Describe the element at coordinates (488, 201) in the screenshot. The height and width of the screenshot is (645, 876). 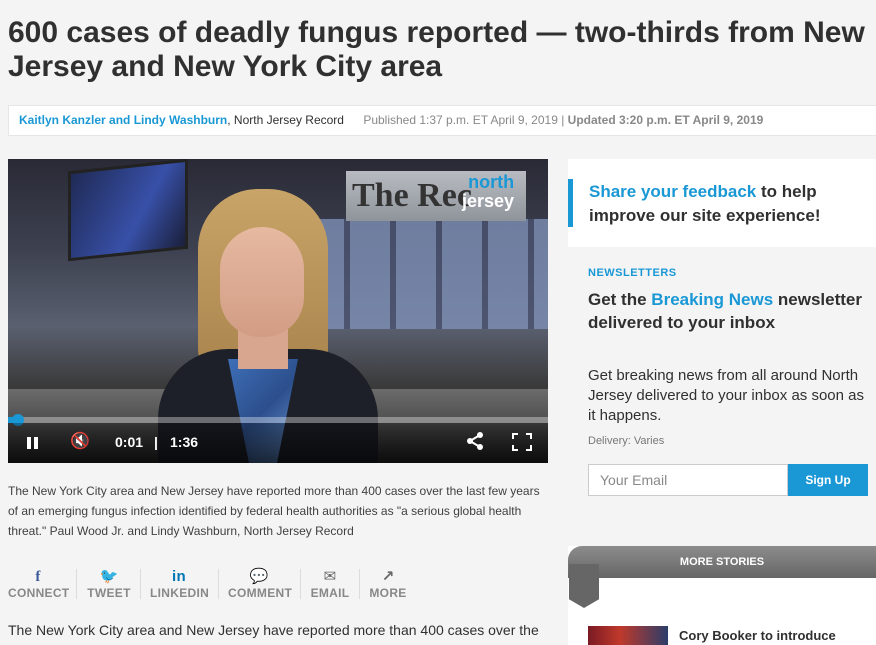
I see `logo-line-2: jersey` at that location.